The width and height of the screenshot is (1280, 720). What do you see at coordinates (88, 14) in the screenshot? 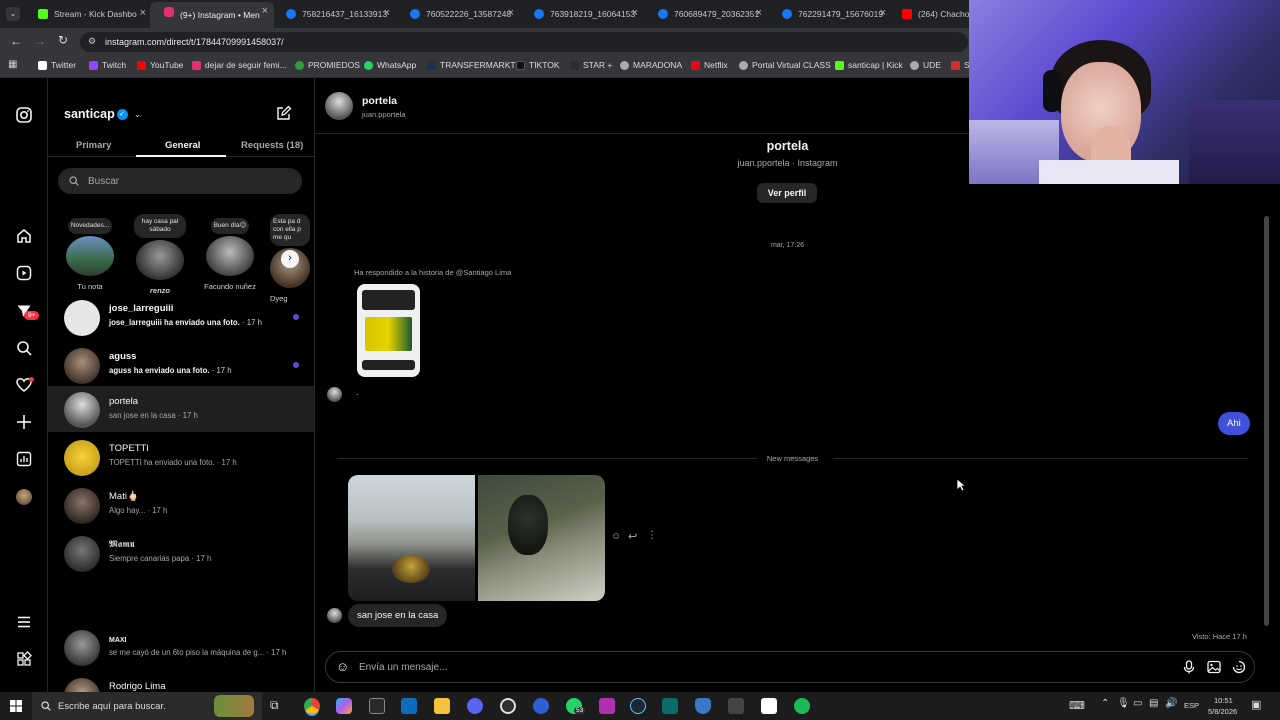
I see `tab-kick: Stream - Kick Dashbo ×` at bounding box center [88, 14].